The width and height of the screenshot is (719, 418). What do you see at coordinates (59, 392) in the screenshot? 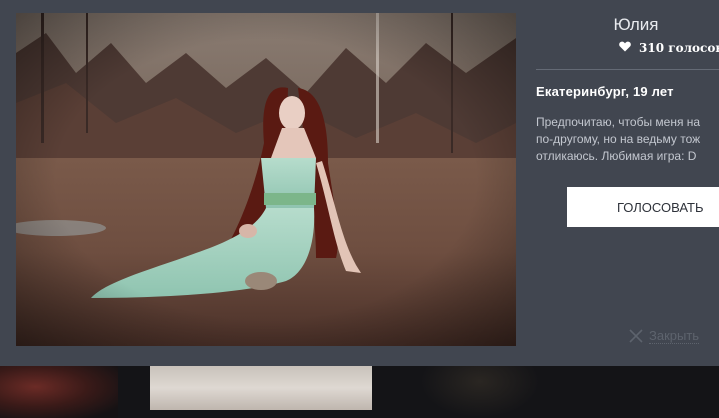
I see `background-thumbnail-left` at bounding box center [59, 392].